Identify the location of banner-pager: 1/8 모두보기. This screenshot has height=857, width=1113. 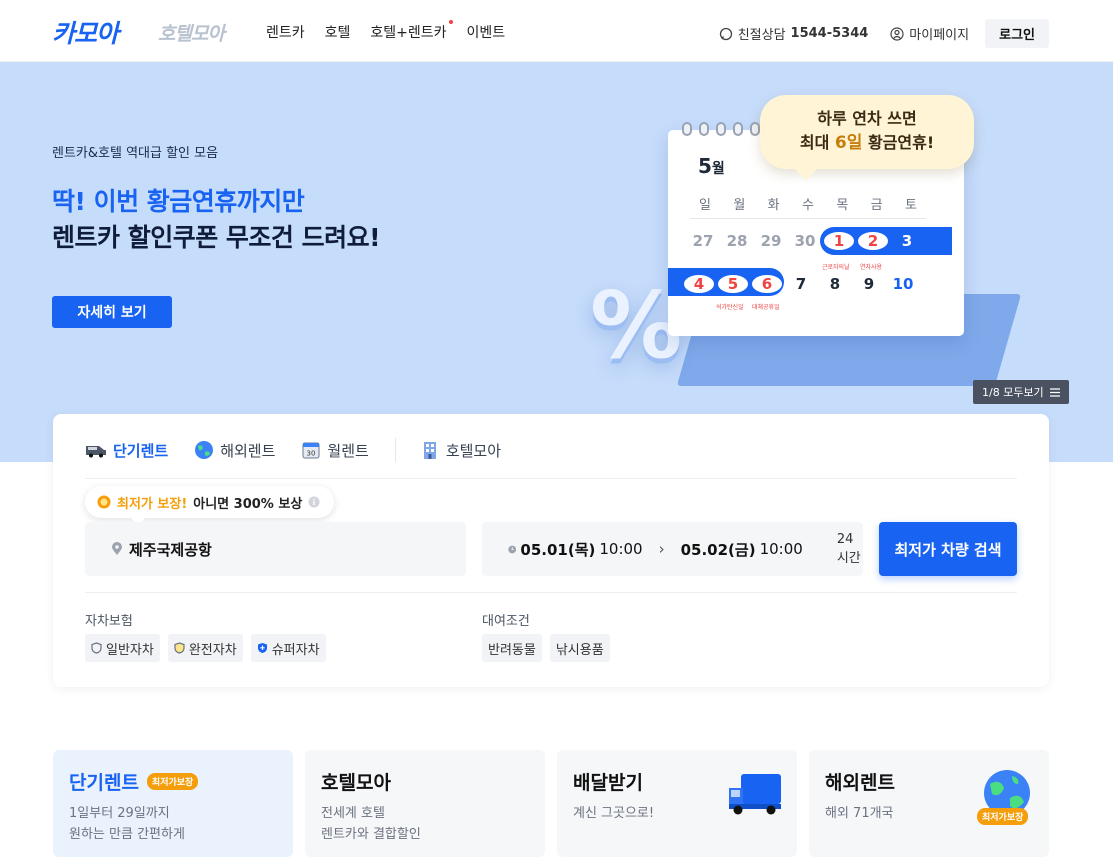
(1021, 392).